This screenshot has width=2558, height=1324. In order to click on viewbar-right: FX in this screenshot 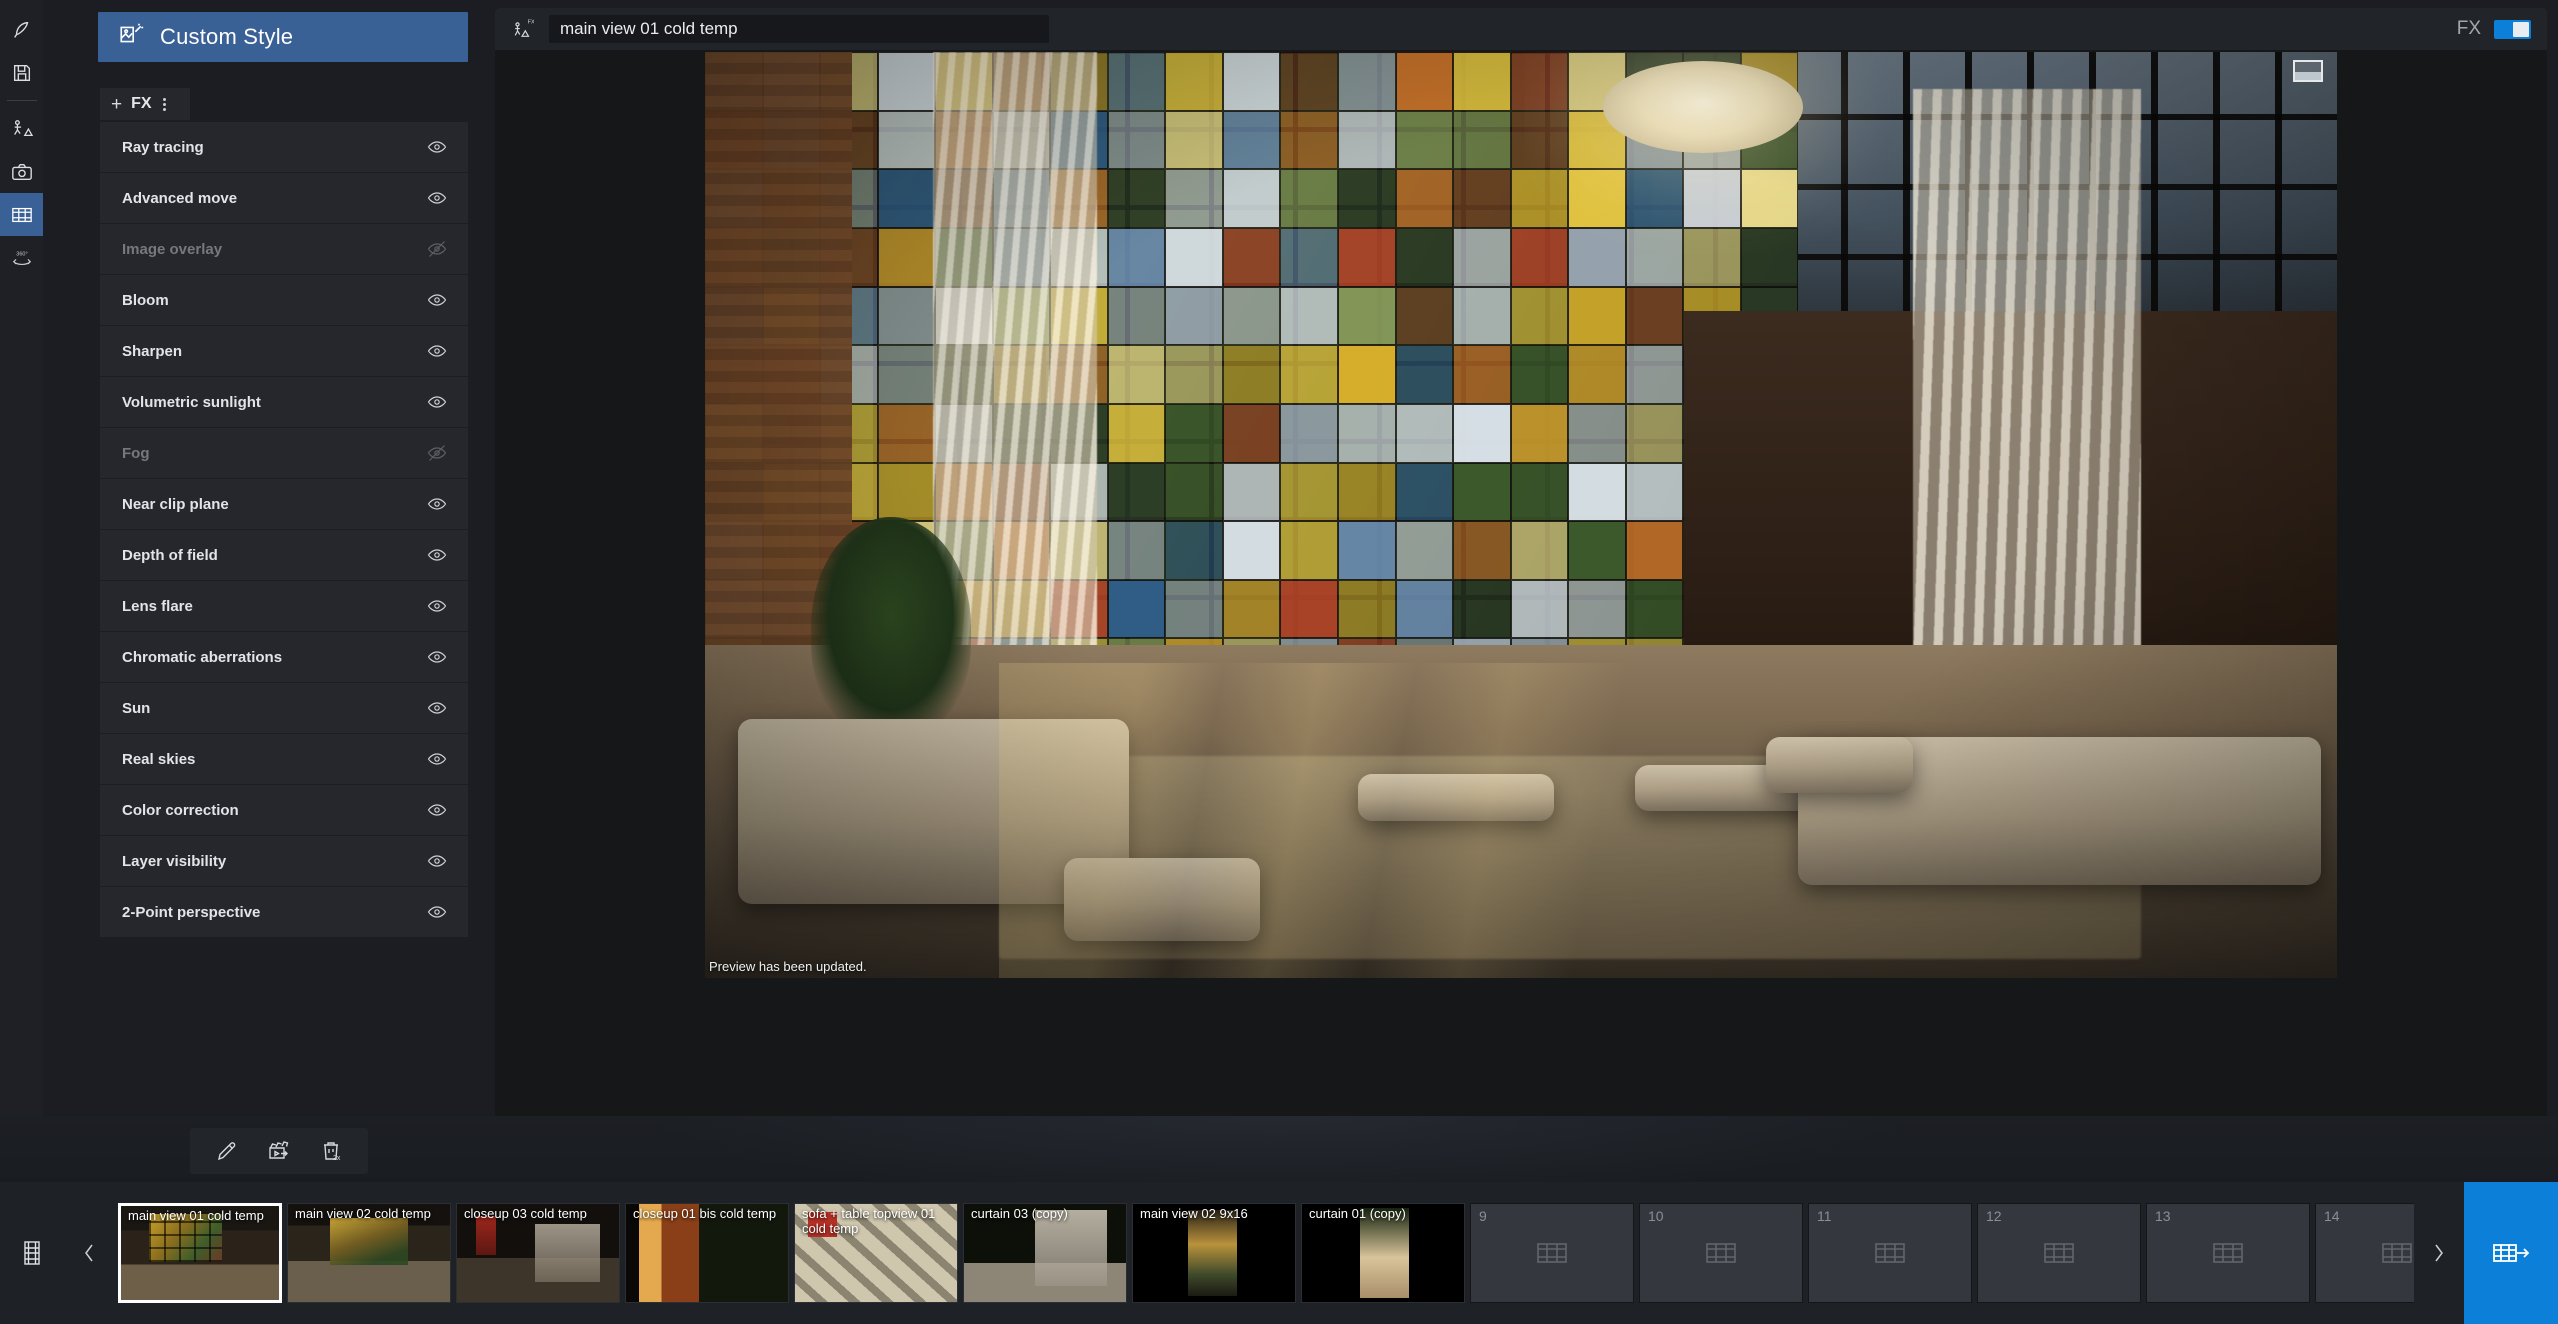, I will do `click(2494, 29)`.